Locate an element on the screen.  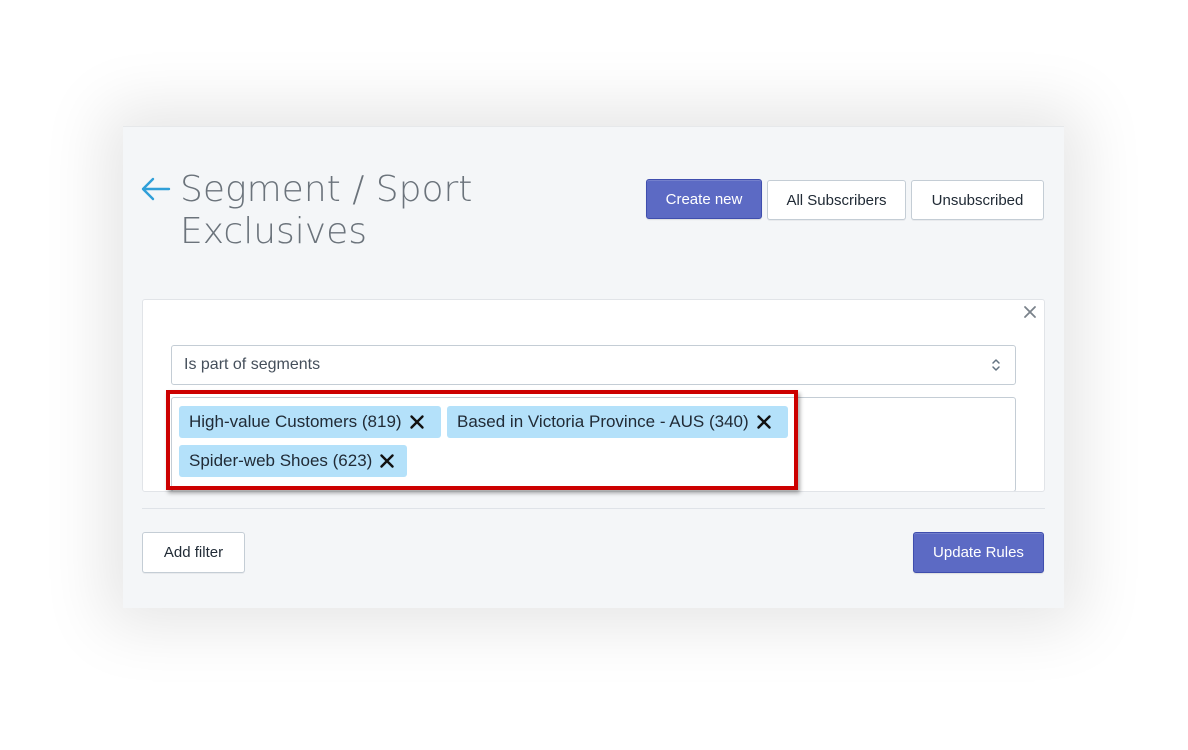
segment-tag-label: High-value Customers (819) is located at coordinates (295, 421).